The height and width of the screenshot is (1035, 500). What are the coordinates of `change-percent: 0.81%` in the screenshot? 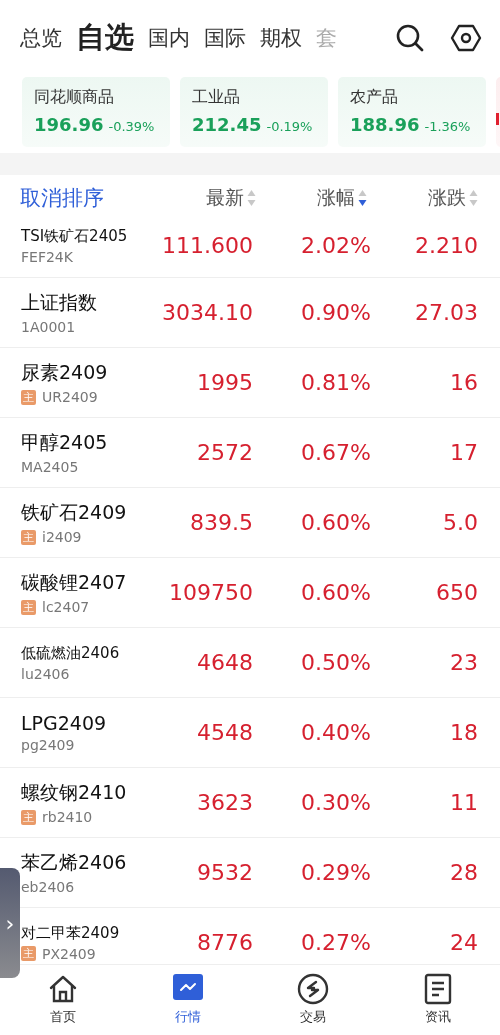 It's located at (335, 382).